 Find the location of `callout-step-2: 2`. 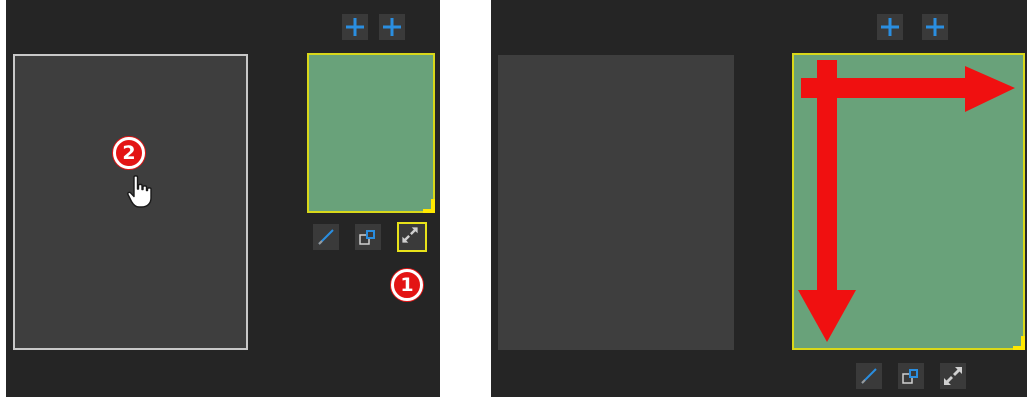

callout-step-2: 2 is located at coordinates (129, 153).